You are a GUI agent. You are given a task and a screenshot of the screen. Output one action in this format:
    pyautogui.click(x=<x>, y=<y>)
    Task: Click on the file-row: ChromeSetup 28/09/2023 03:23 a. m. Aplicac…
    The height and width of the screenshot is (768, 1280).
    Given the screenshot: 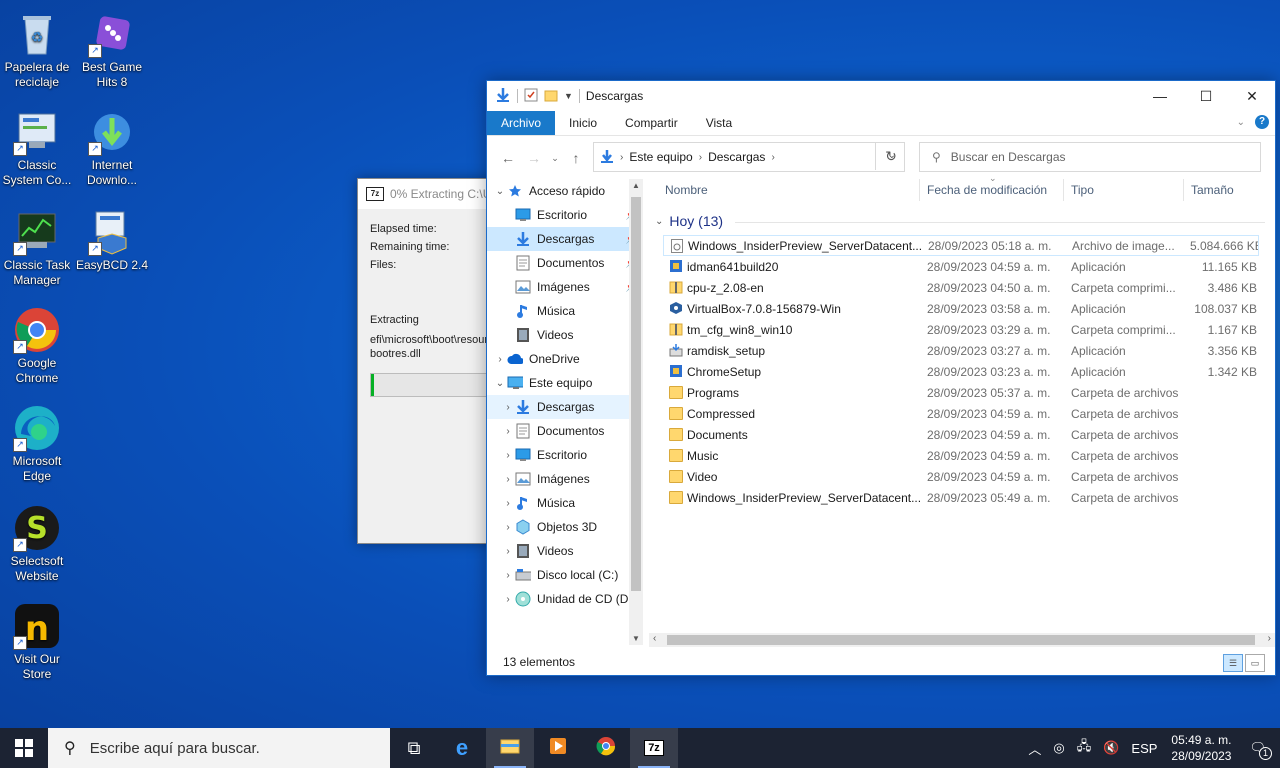 What is the action you would take?
    pyautogui.click(x=961, y=371)
    